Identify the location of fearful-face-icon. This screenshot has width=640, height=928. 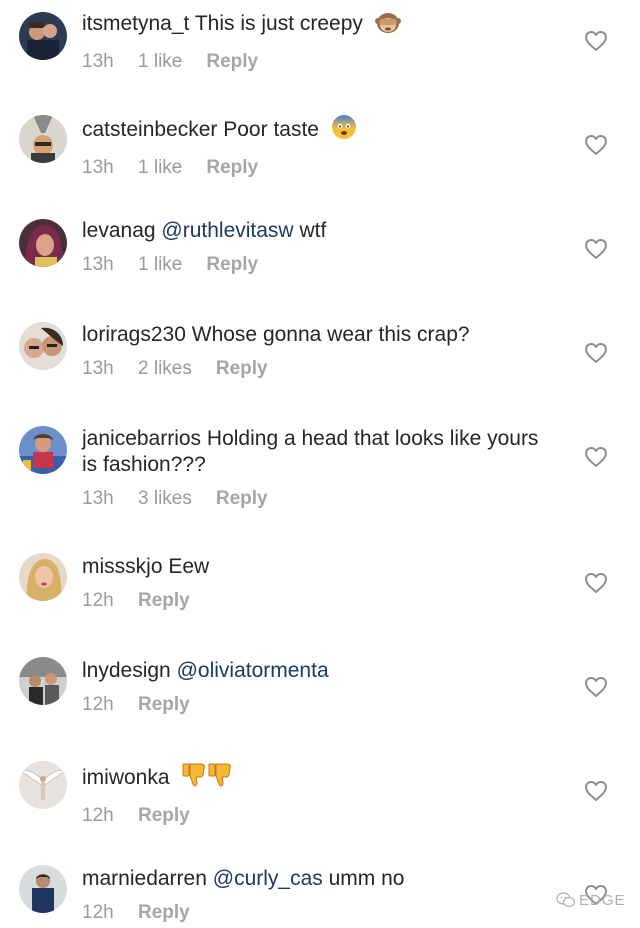
(344, 130).